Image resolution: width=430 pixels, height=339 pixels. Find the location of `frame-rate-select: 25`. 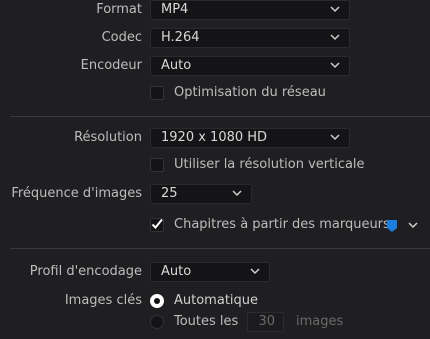

frame-rate-select: 25 is located at coordinates (201, 194).